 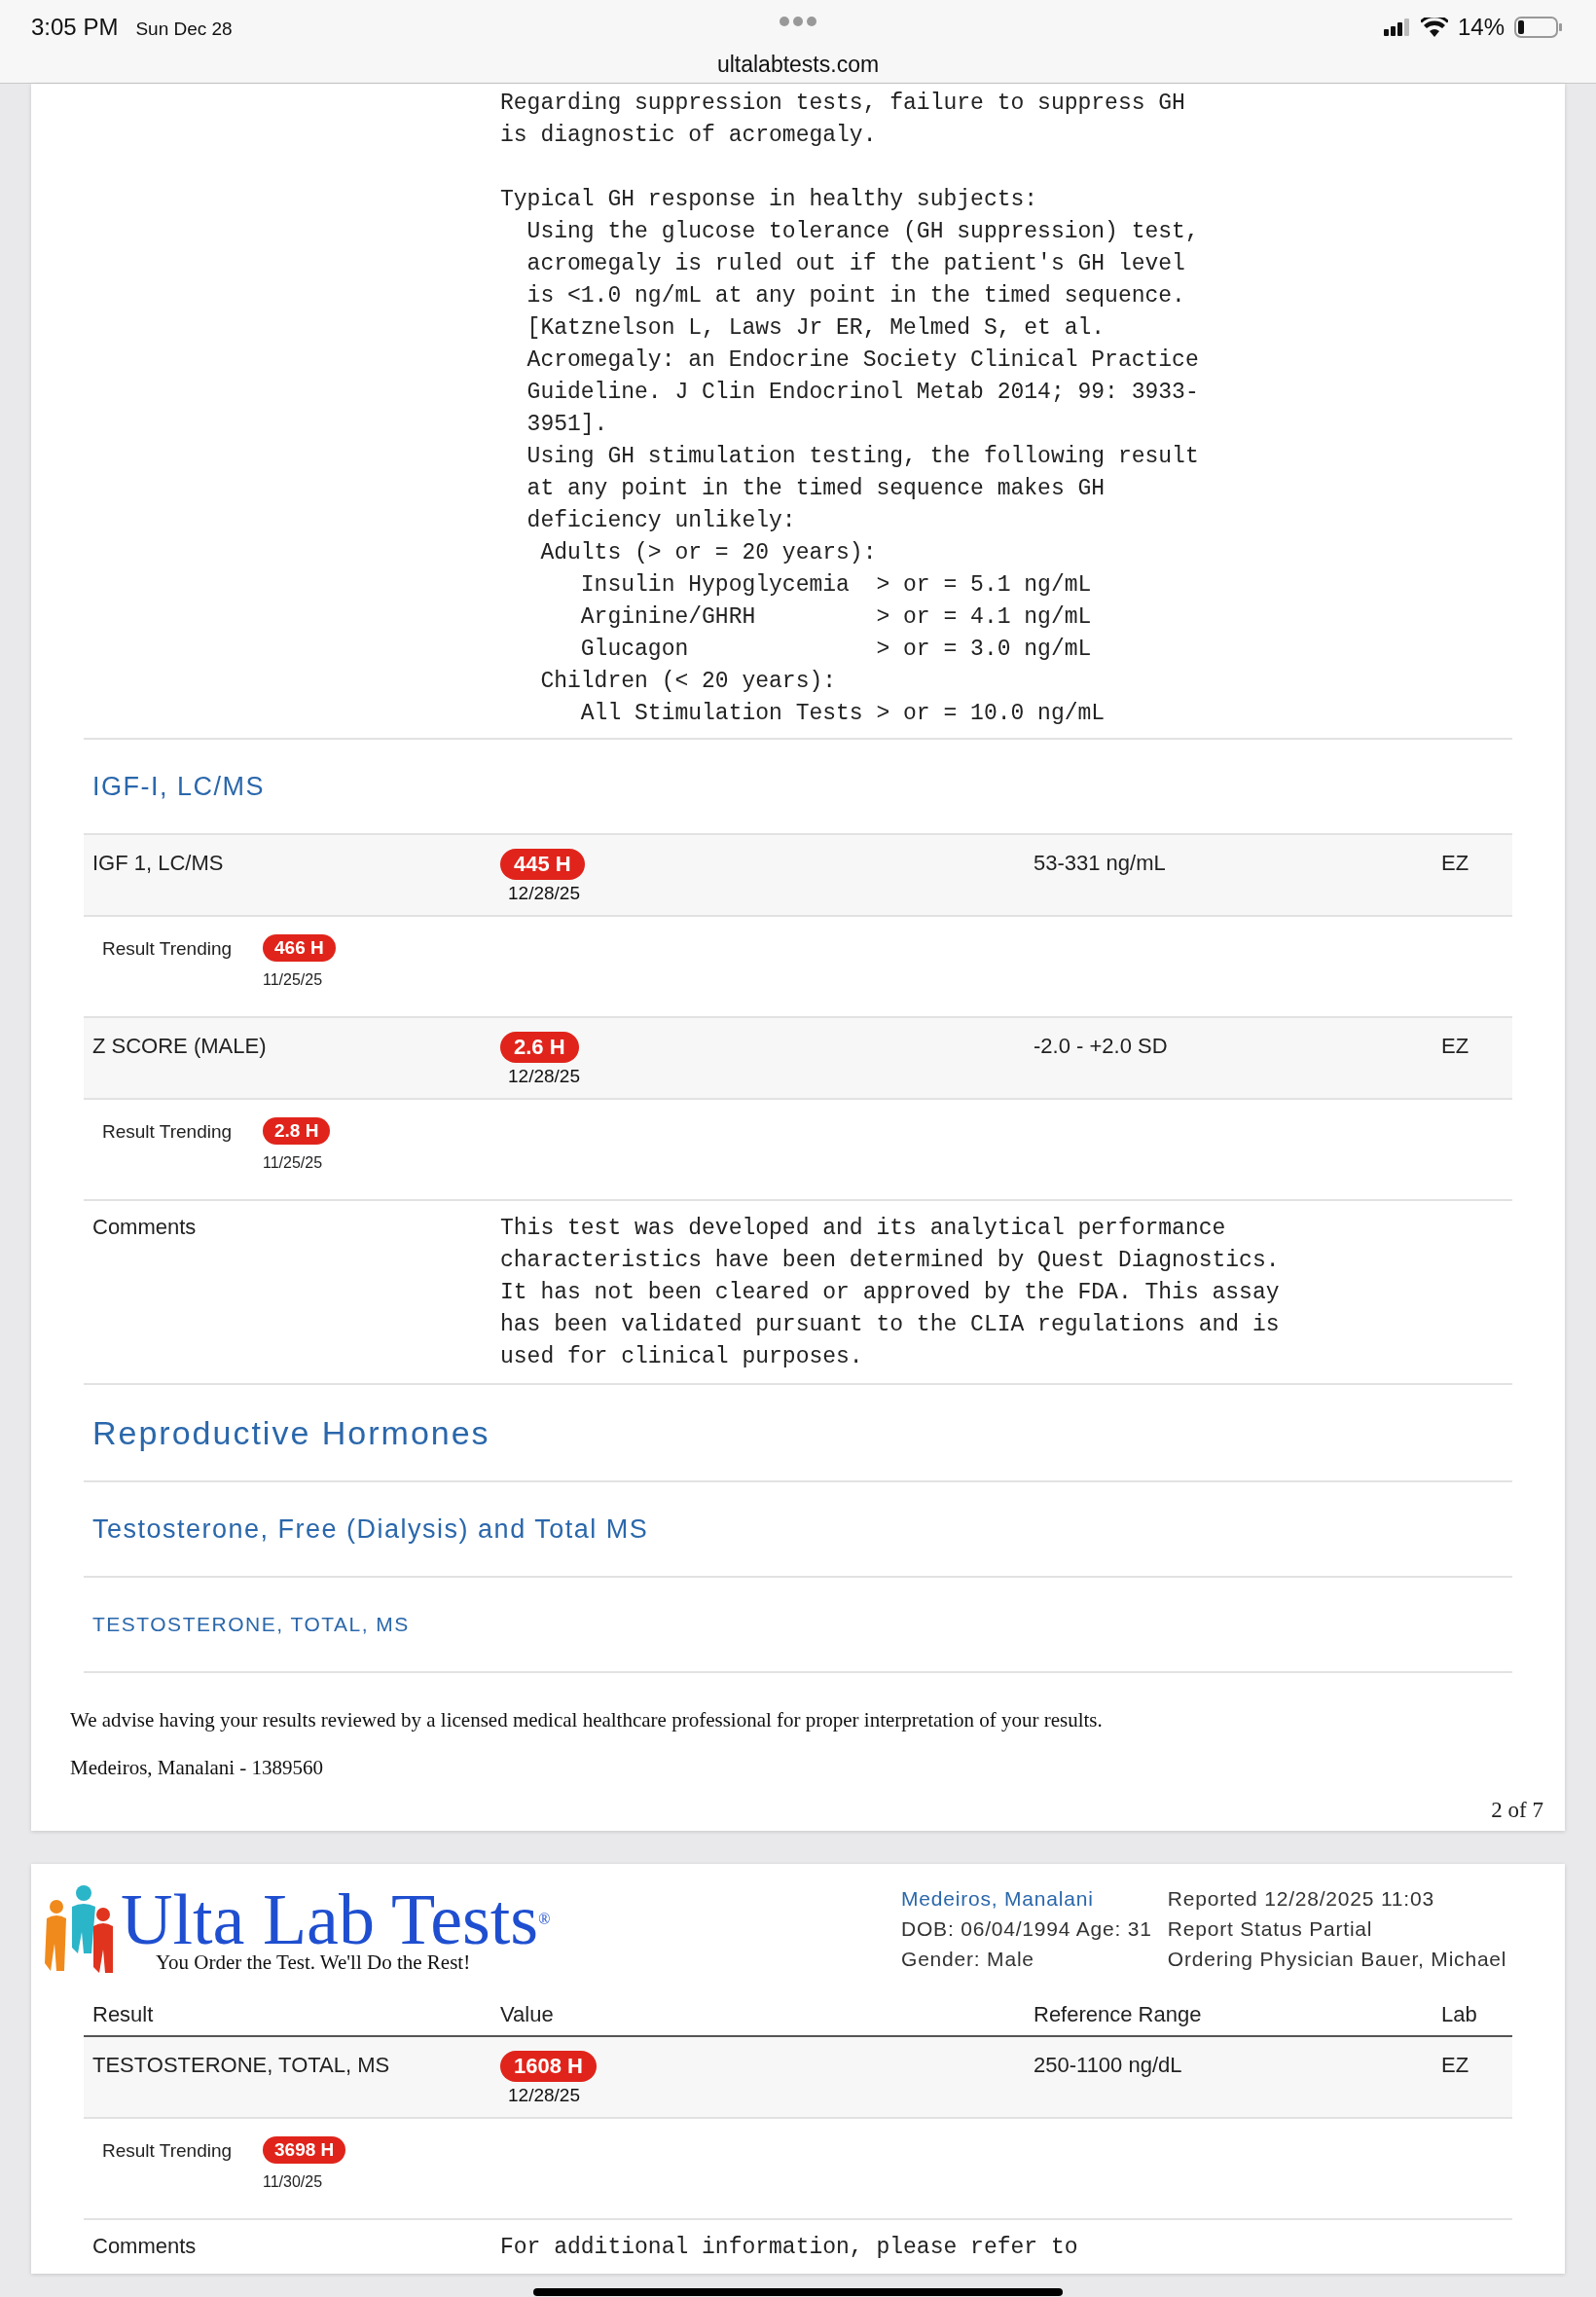 What do you see at coordinates (890, 1293) in the screenshot?
I see `comment-line: It has not been cleared or approved by the FDA. This assay` at bounding box center [890, 1293].